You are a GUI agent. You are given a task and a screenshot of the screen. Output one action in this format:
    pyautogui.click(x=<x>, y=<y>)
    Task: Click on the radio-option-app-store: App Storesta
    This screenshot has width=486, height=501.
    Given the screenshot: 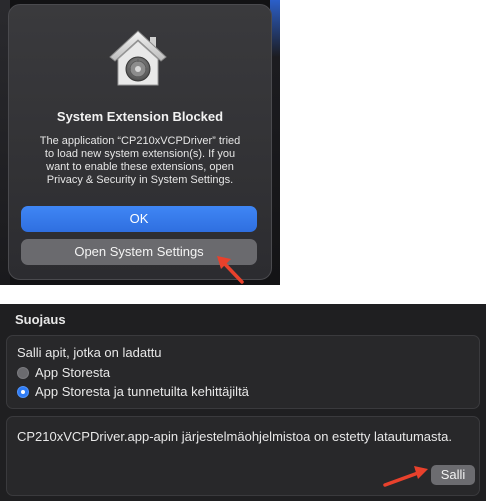 What is the action you would take?
    pyautogui.click(x=63, y=372)
    